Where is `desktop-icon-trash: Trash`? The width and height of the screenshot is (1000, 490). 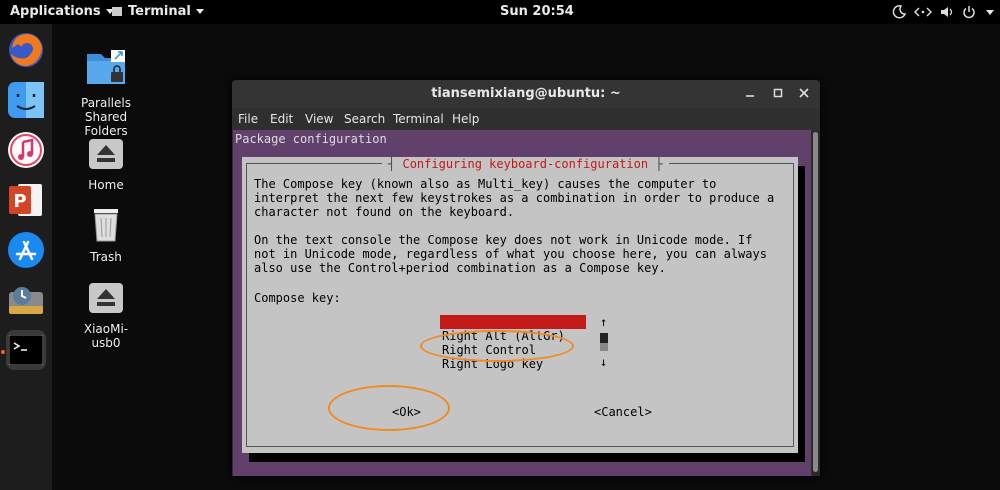
desktop-icon-trash: Trash is located at coordinates (106, 235).